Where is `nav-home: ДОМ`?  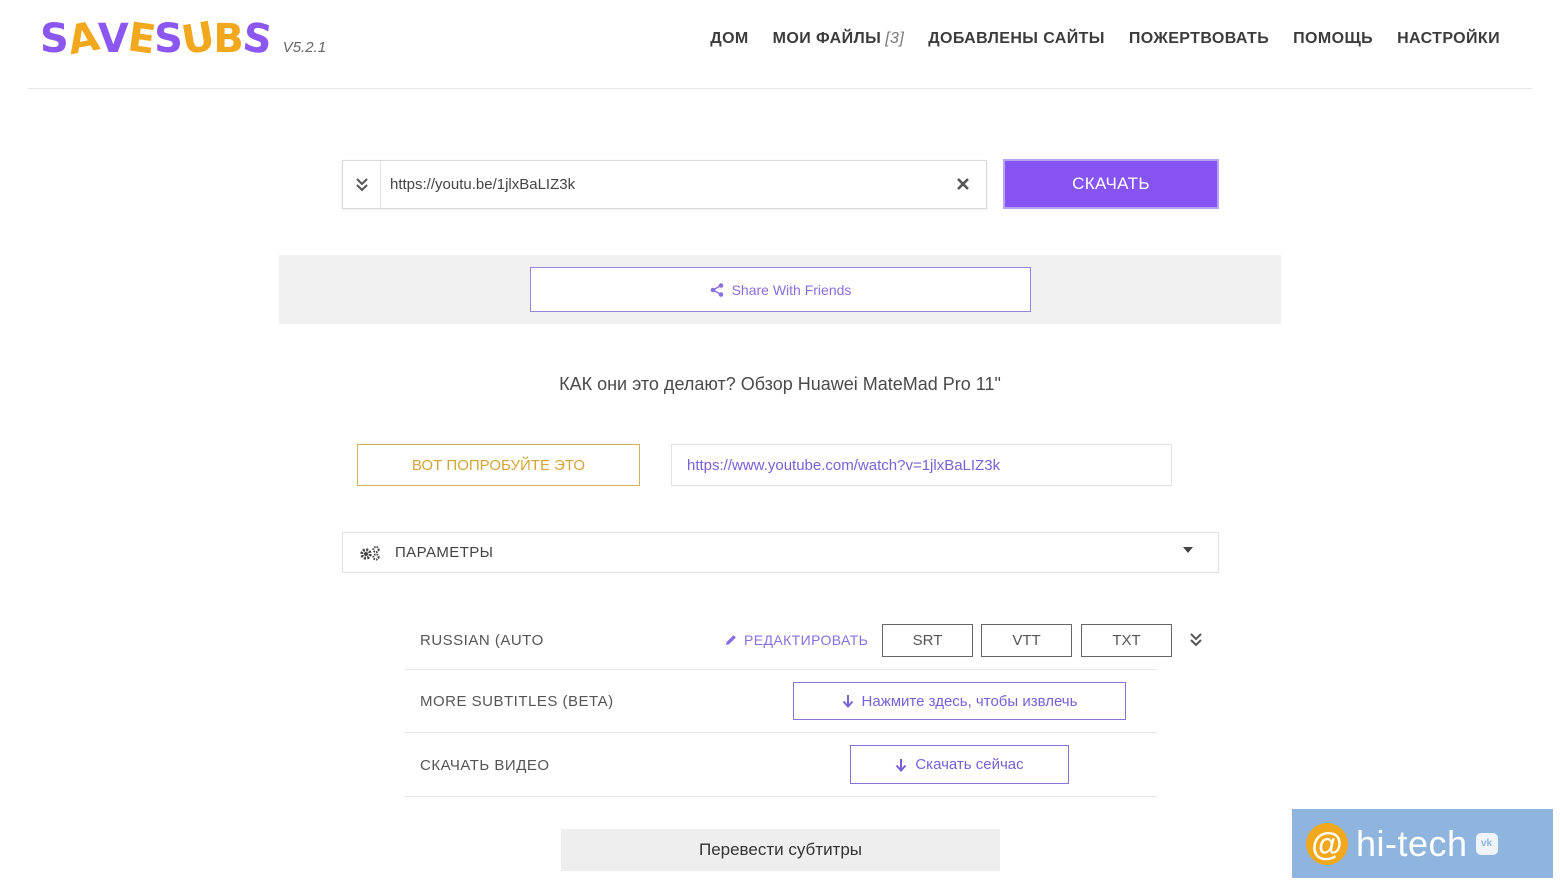
nav-home: ДОМ is located at coordinates (729, 39).